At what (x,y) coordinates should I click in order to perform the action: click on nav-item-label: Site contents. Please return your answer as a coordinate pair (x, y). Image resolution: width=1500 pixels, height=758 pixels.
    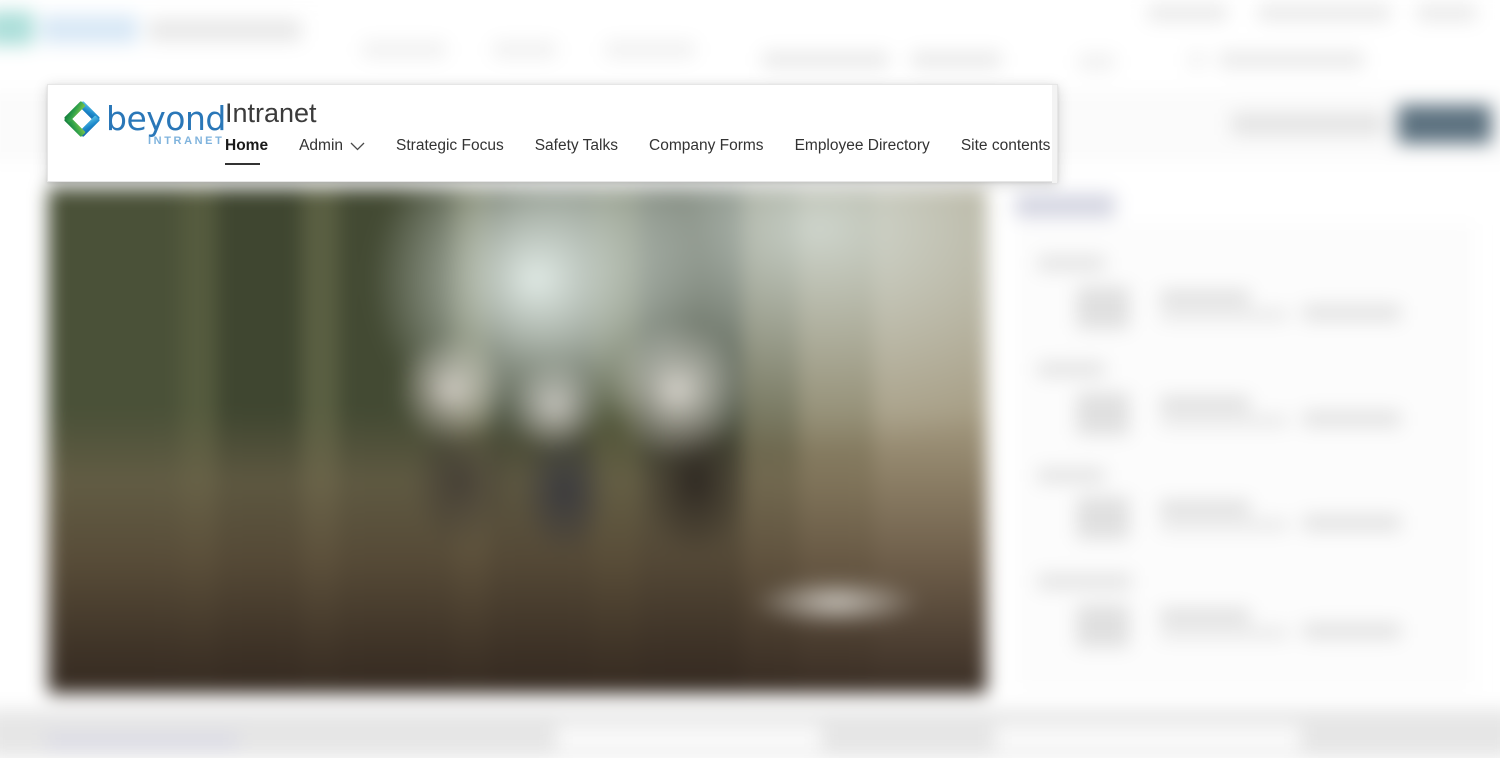
    Looking at the image, I should click on (1005, 145).